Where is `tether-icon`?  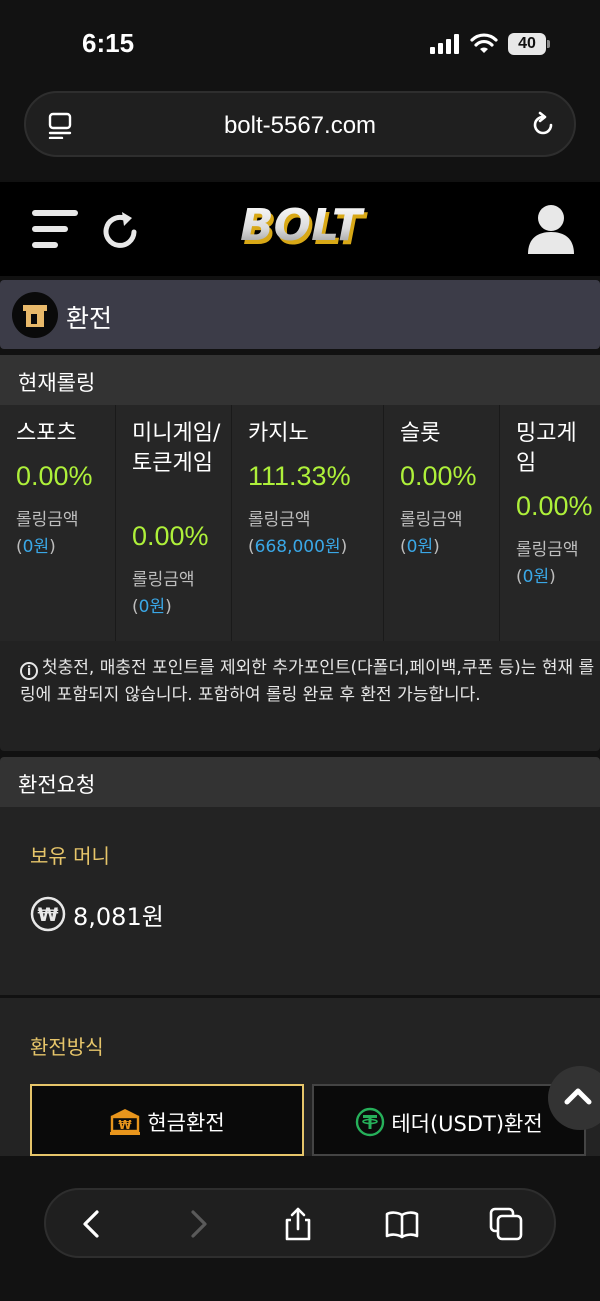
tether-icon is located at coordinates (370, 1122).